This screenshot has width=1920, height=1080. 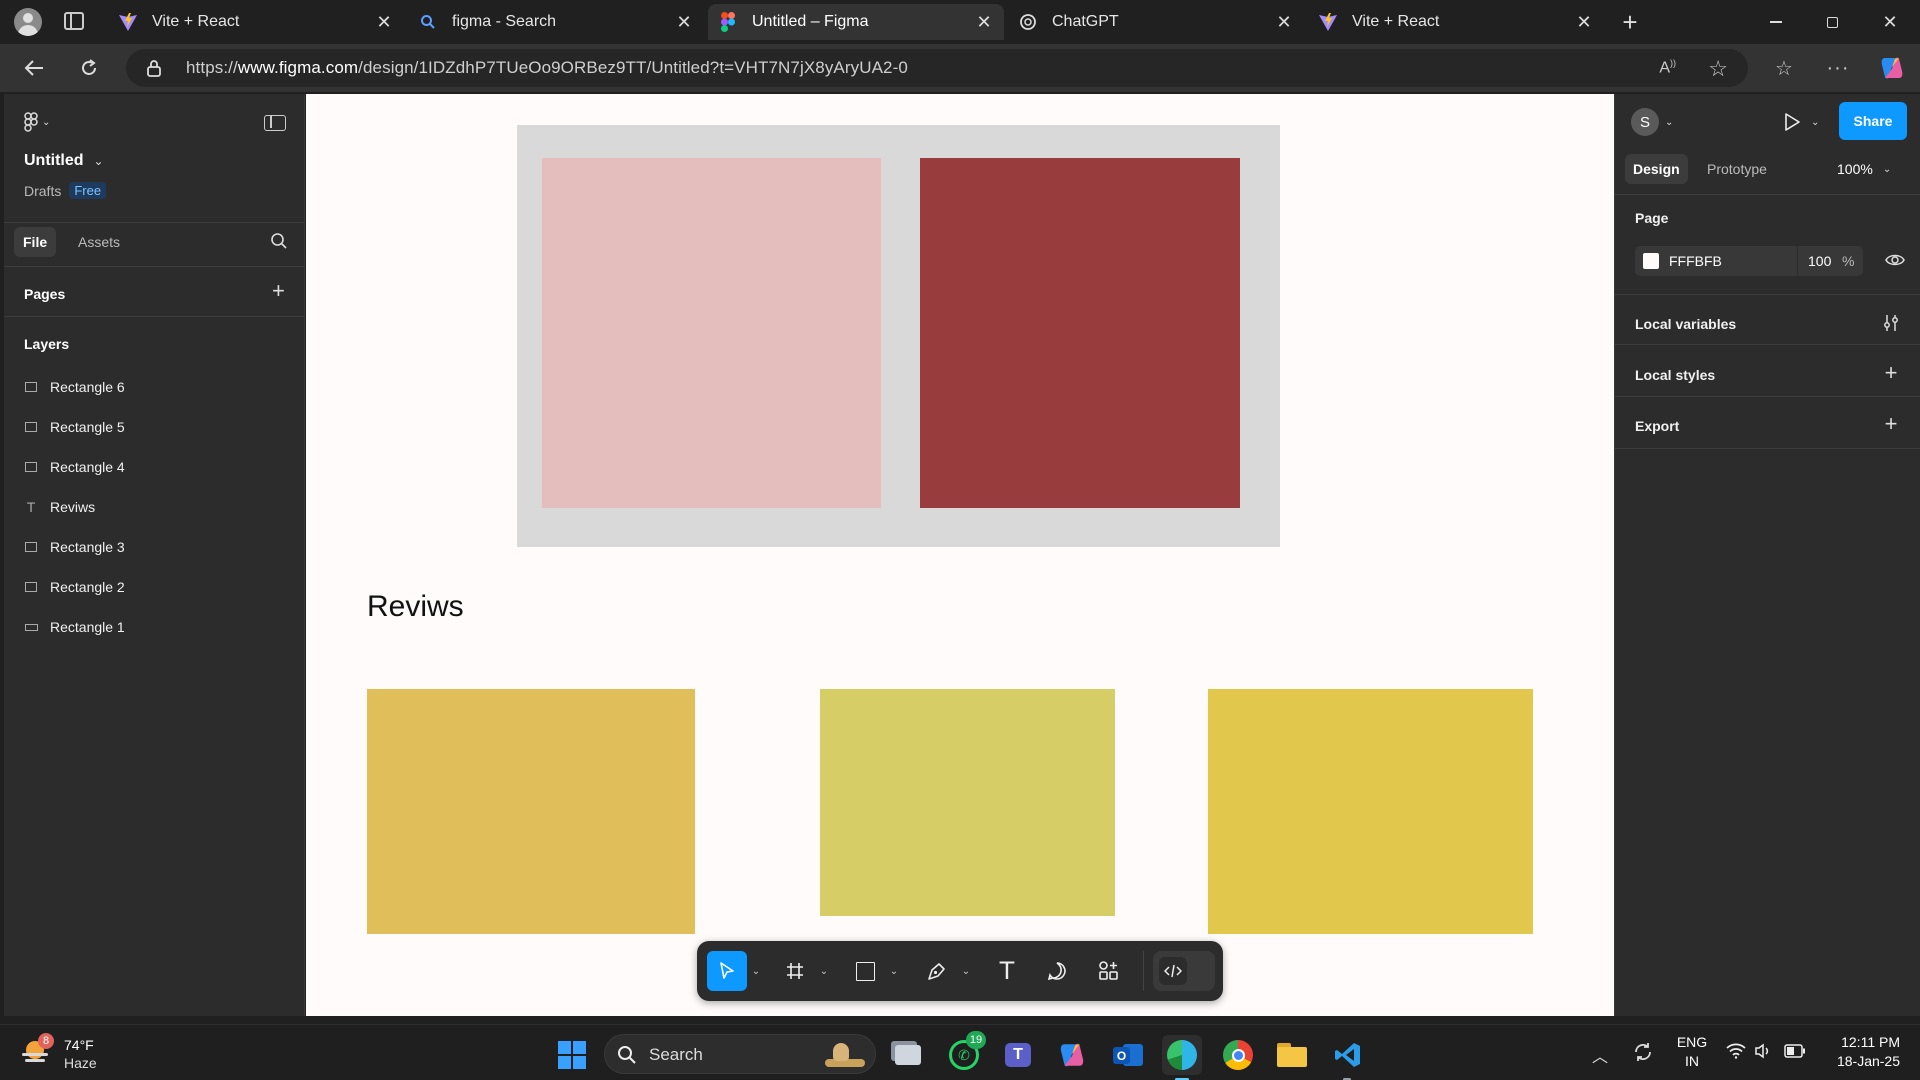 What do you see at coordinates (74, 547) in the screenshot?
I see `layer-item: Rectangle 3` at bounding box center [74, 547].